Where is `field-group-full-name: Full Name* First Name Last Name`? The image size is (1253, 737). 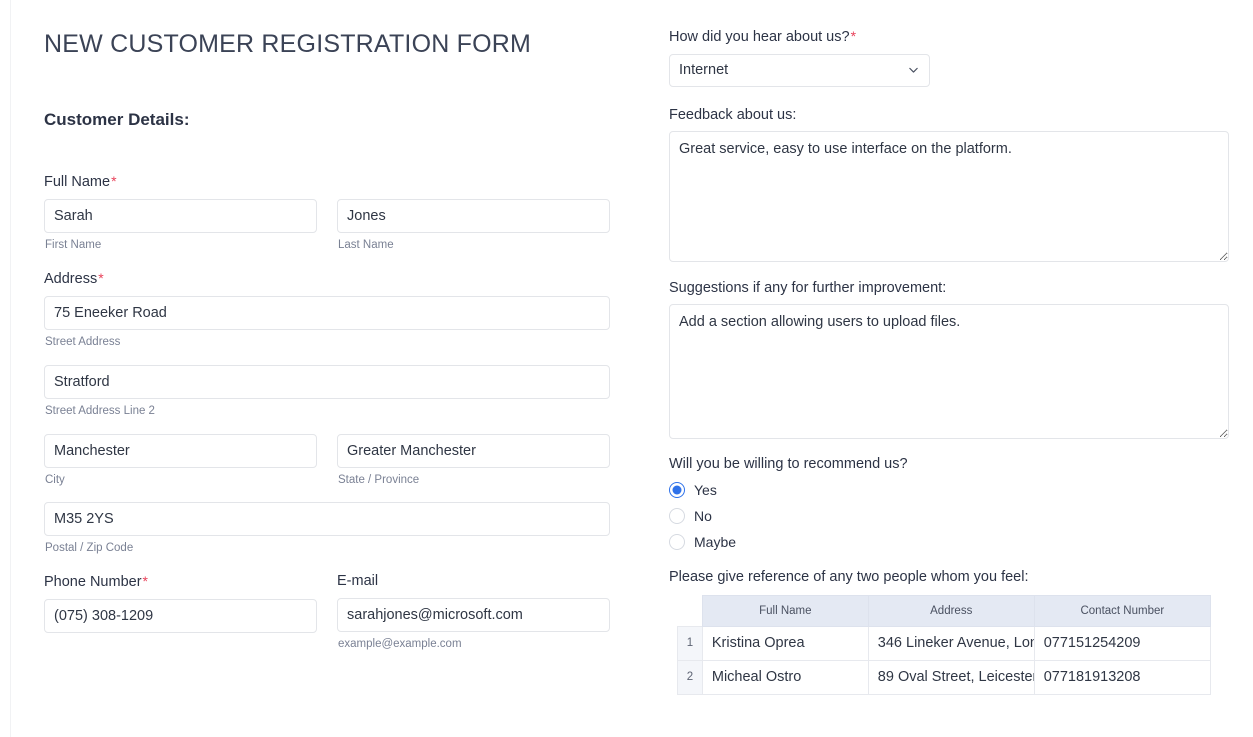
field-group-full-name: Full Name* First Name Last Name is located at coordinates (339, 212).